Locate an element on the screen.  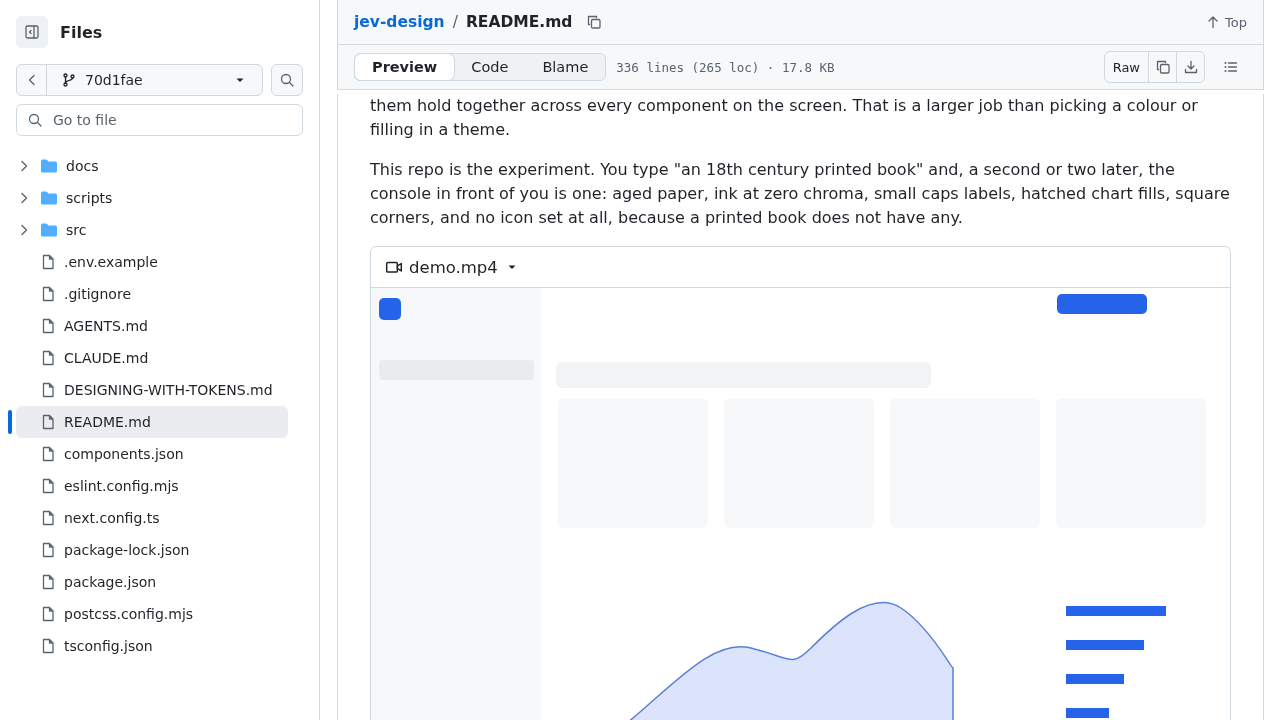
sidebar-toggle-button is located at coordinates (32, 32).